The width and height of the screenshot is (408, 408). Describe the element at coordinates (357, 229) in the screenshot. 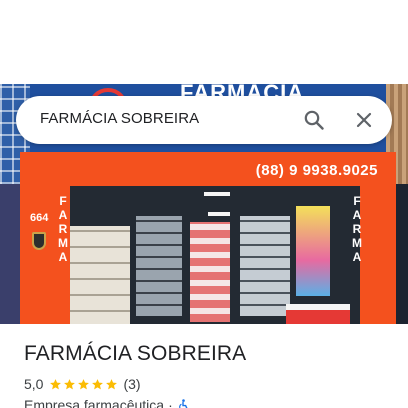

I see `door-side-text-right: FARMA` at that location.